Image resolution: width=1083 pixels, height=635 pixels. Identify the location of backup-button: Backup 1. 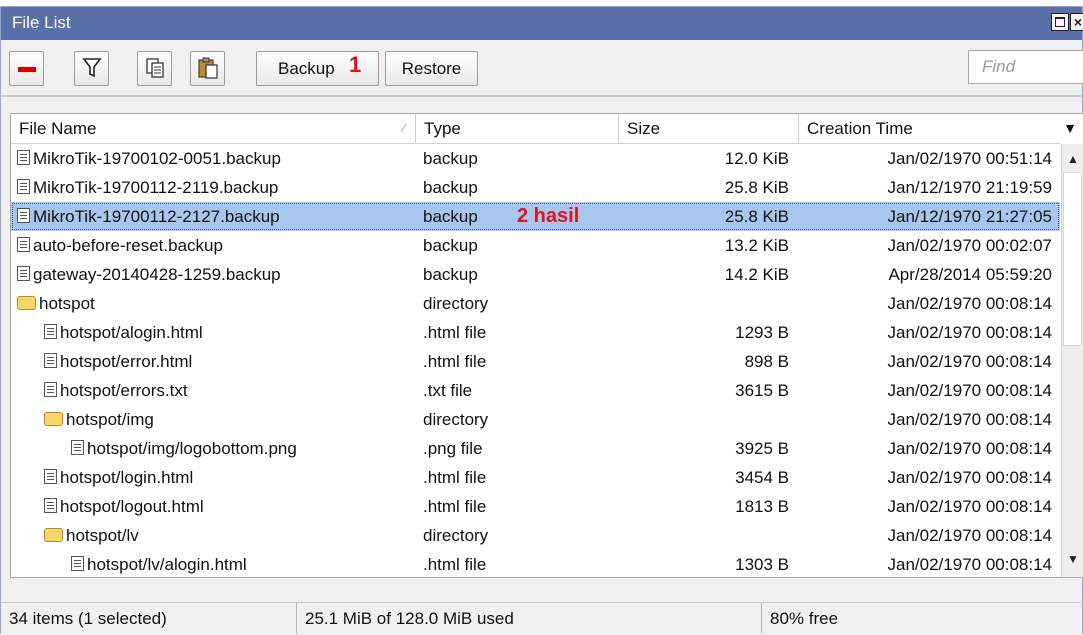
(317, 68).